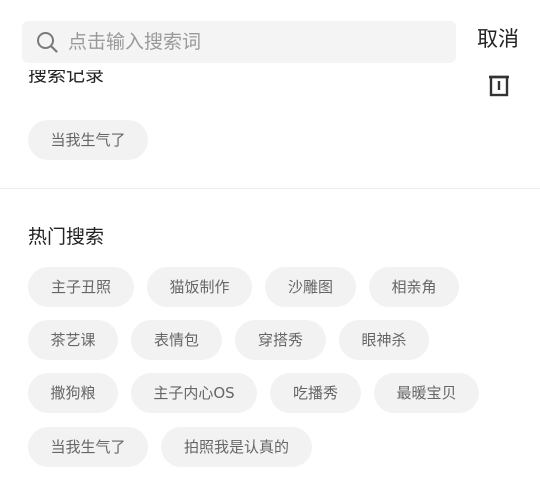 Image resolution: width=540 pixels, height=480 pixels. Describe the element at coordinates (66, 237) in the screenshot. I see `hot-search-title: 热门搜索` at that location.